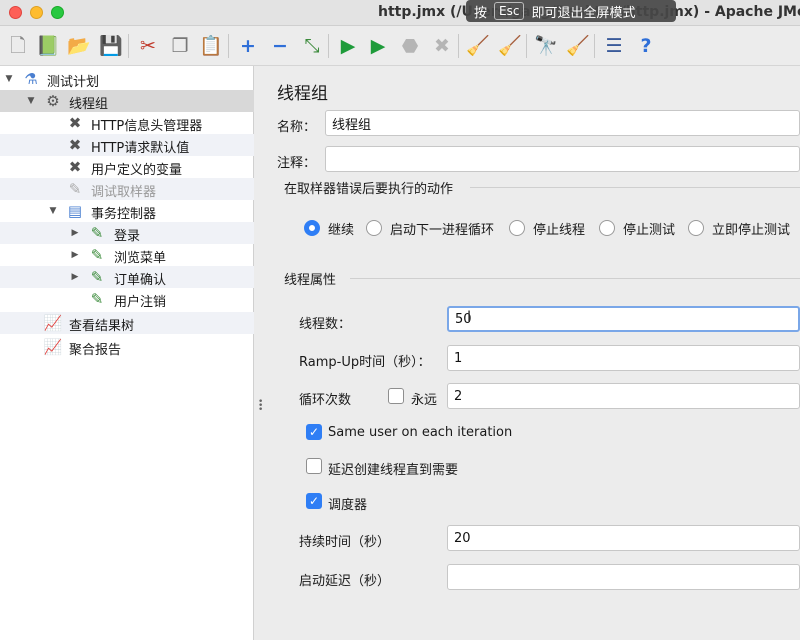 This screenshot has height=640, width=800. What do you see at coordinates (124, 192) in the screenshot?
I see `tree-item-label: 调试取样器` at bounding box center [124, 192].